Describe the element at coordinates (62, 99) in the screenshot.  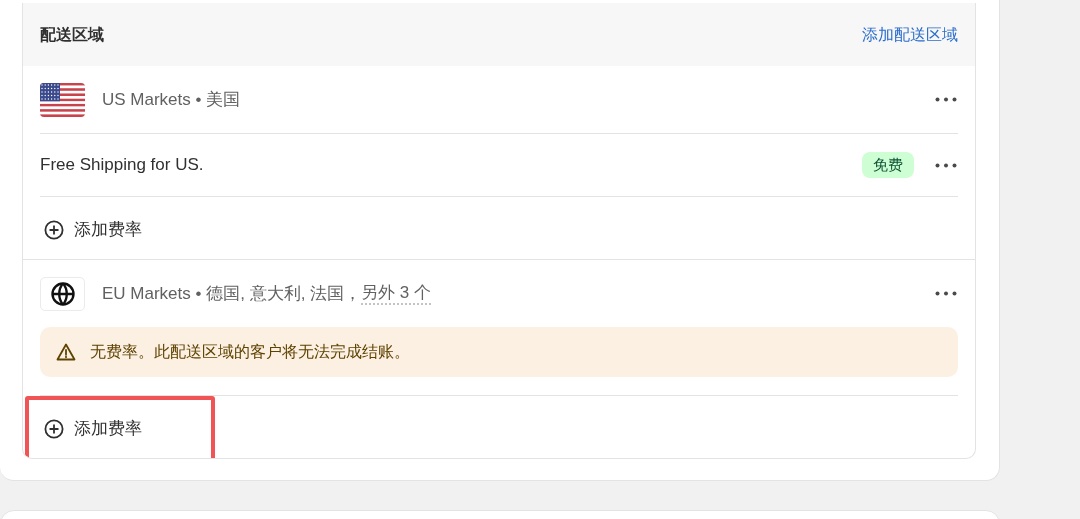
I see `flag-icon` at that location.